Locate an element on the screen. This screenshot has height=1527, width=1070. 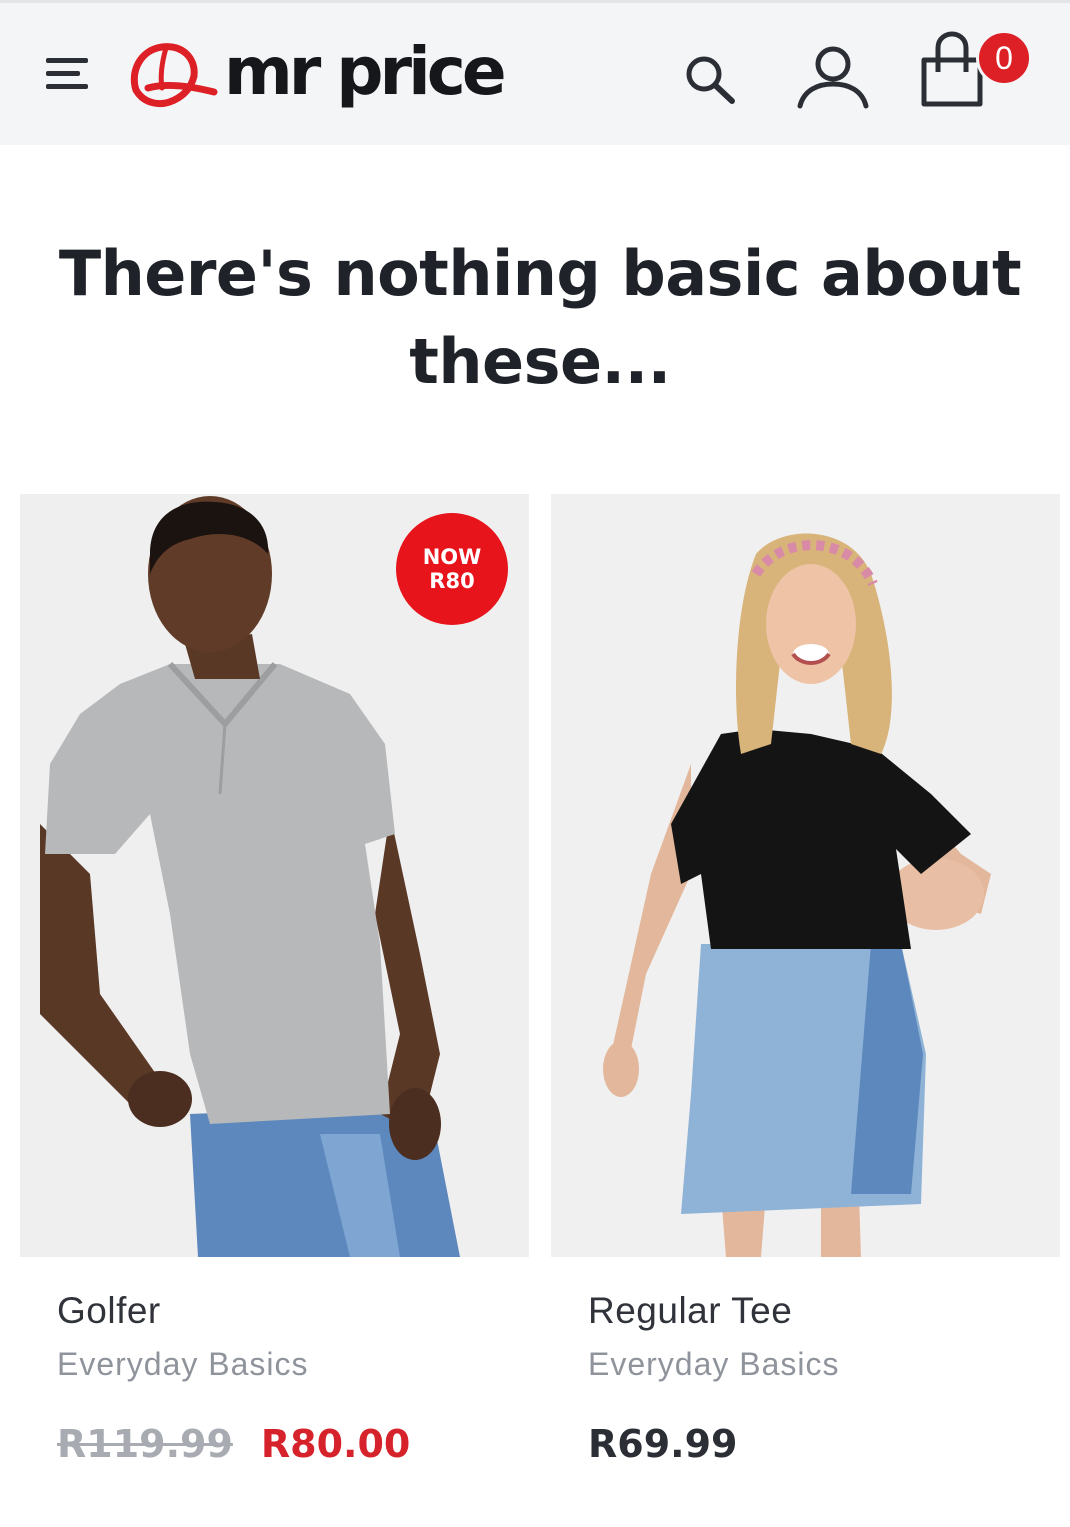
cart-count-badge: 0 is located at coordinates (1004, 58).